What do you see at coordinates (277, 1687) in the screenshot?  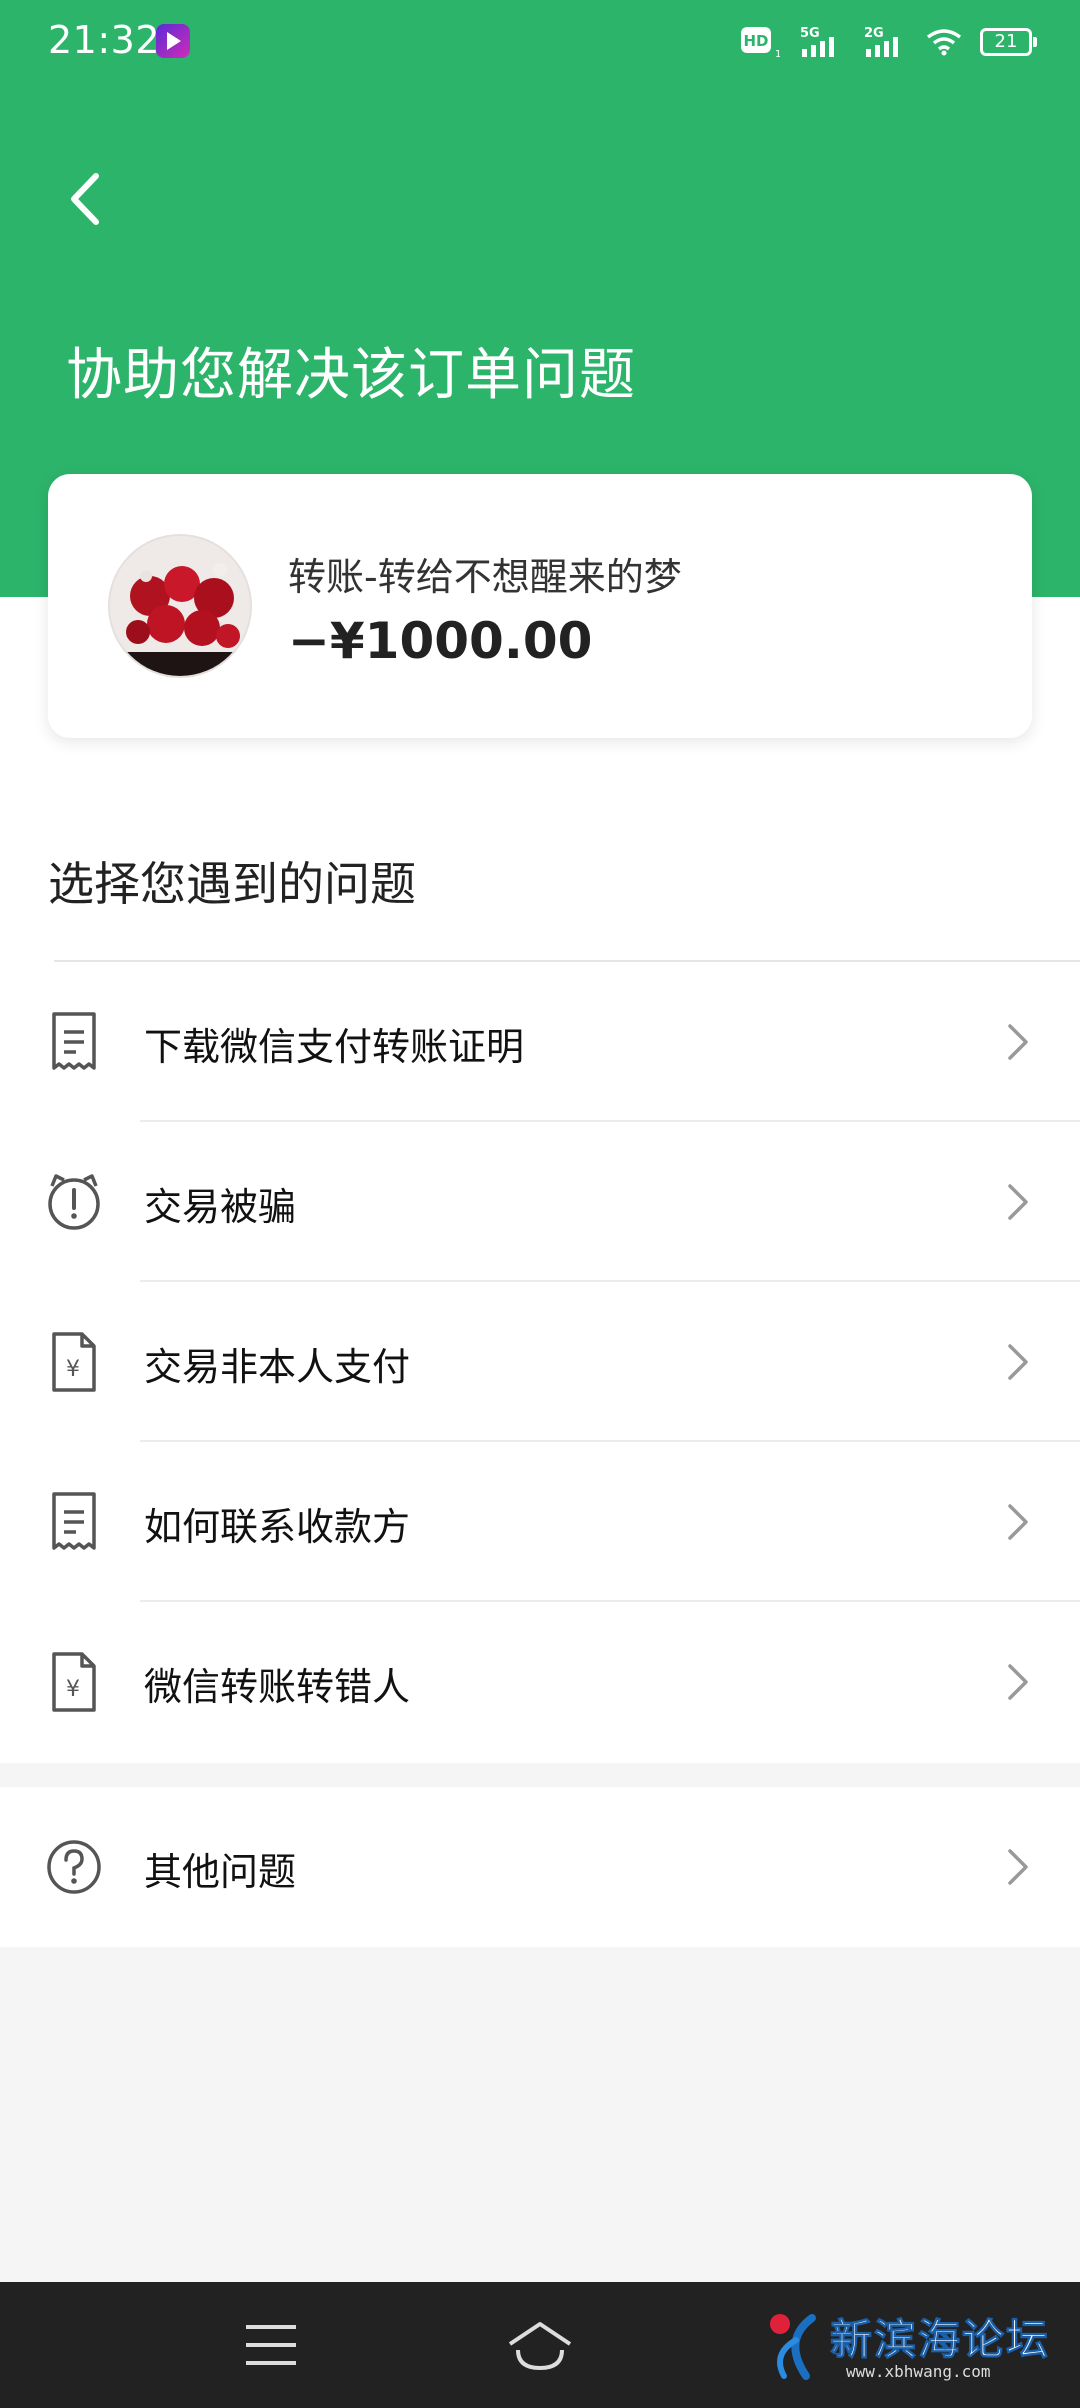 I see `issue-label: 微信转账转错人` at bounding box center [277, 1687].